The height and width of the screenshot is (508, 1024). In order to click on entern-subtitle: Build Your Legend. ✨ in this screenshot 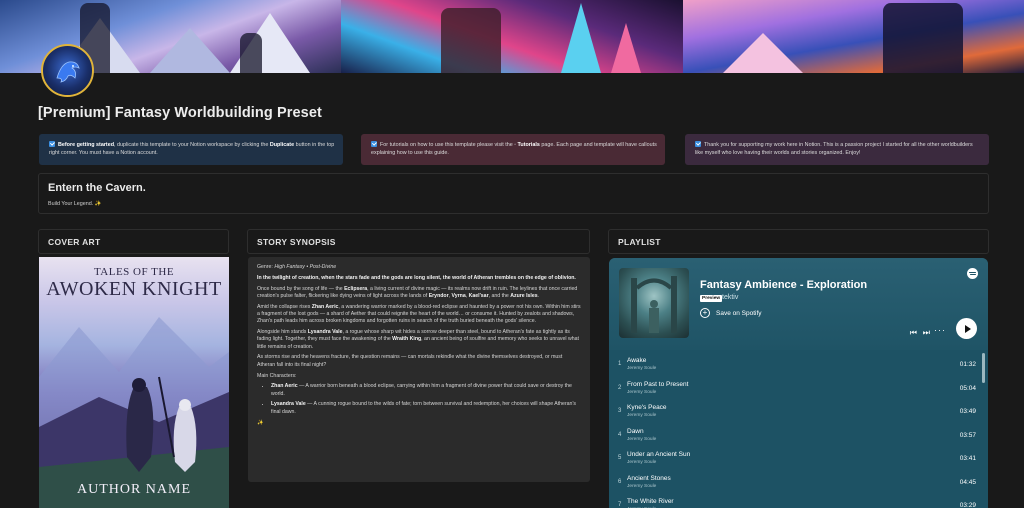, I will do `click(75, 204)`.